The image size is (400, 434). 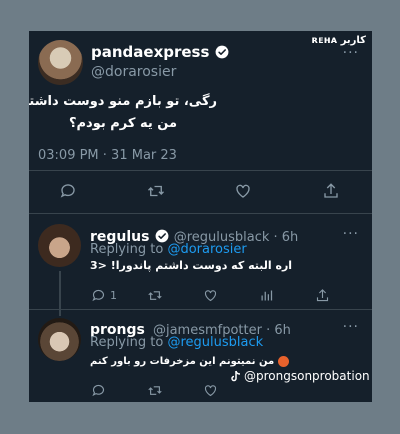 I want to click on timestamp: 03:09 PM · 31 Mar 23, so click(x=107, y=155).